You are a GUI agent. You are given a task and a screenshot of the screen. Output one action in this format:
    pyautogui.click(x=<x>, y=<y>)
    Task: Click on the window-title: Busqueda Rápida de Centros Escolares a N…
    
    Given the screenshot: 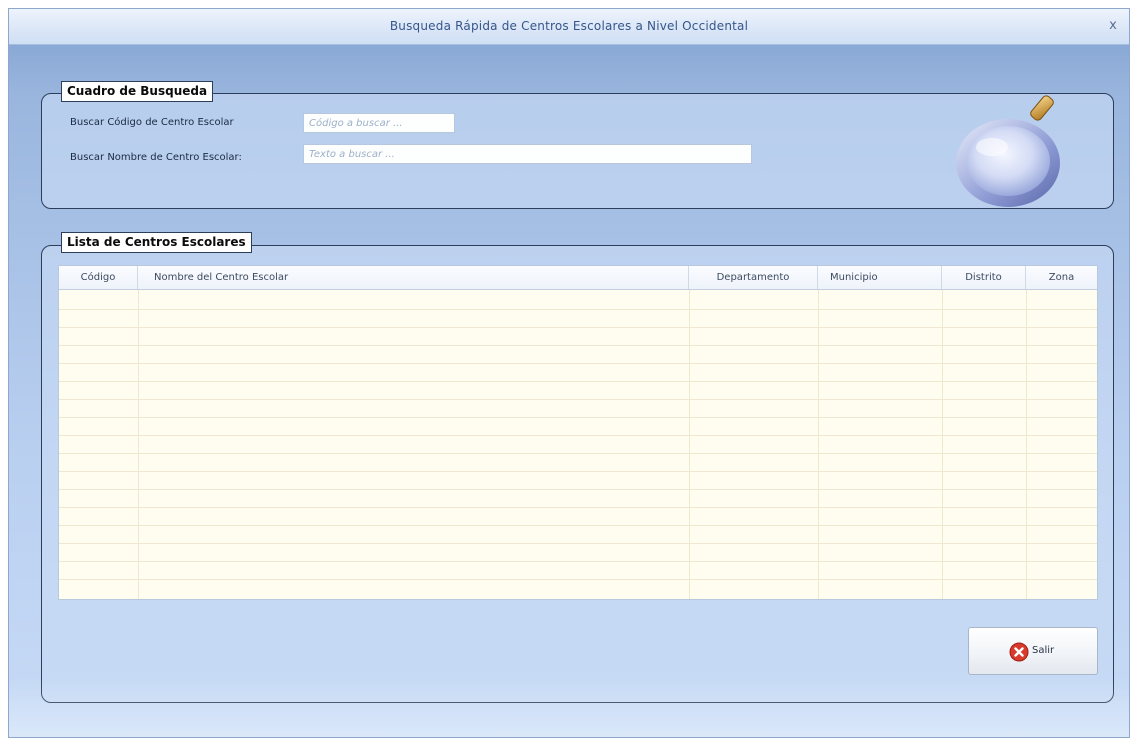 What is the action you would take?
    pyautogui.click(x=569, y=26)
    